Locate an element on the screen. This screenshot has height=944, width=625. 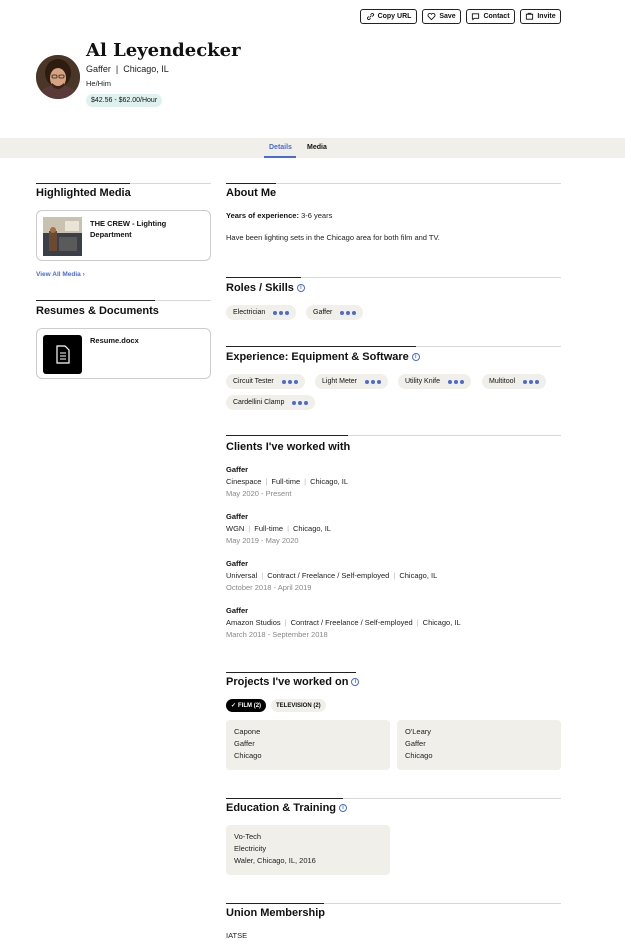
save-button: Save is located at coordinates (441, 16).